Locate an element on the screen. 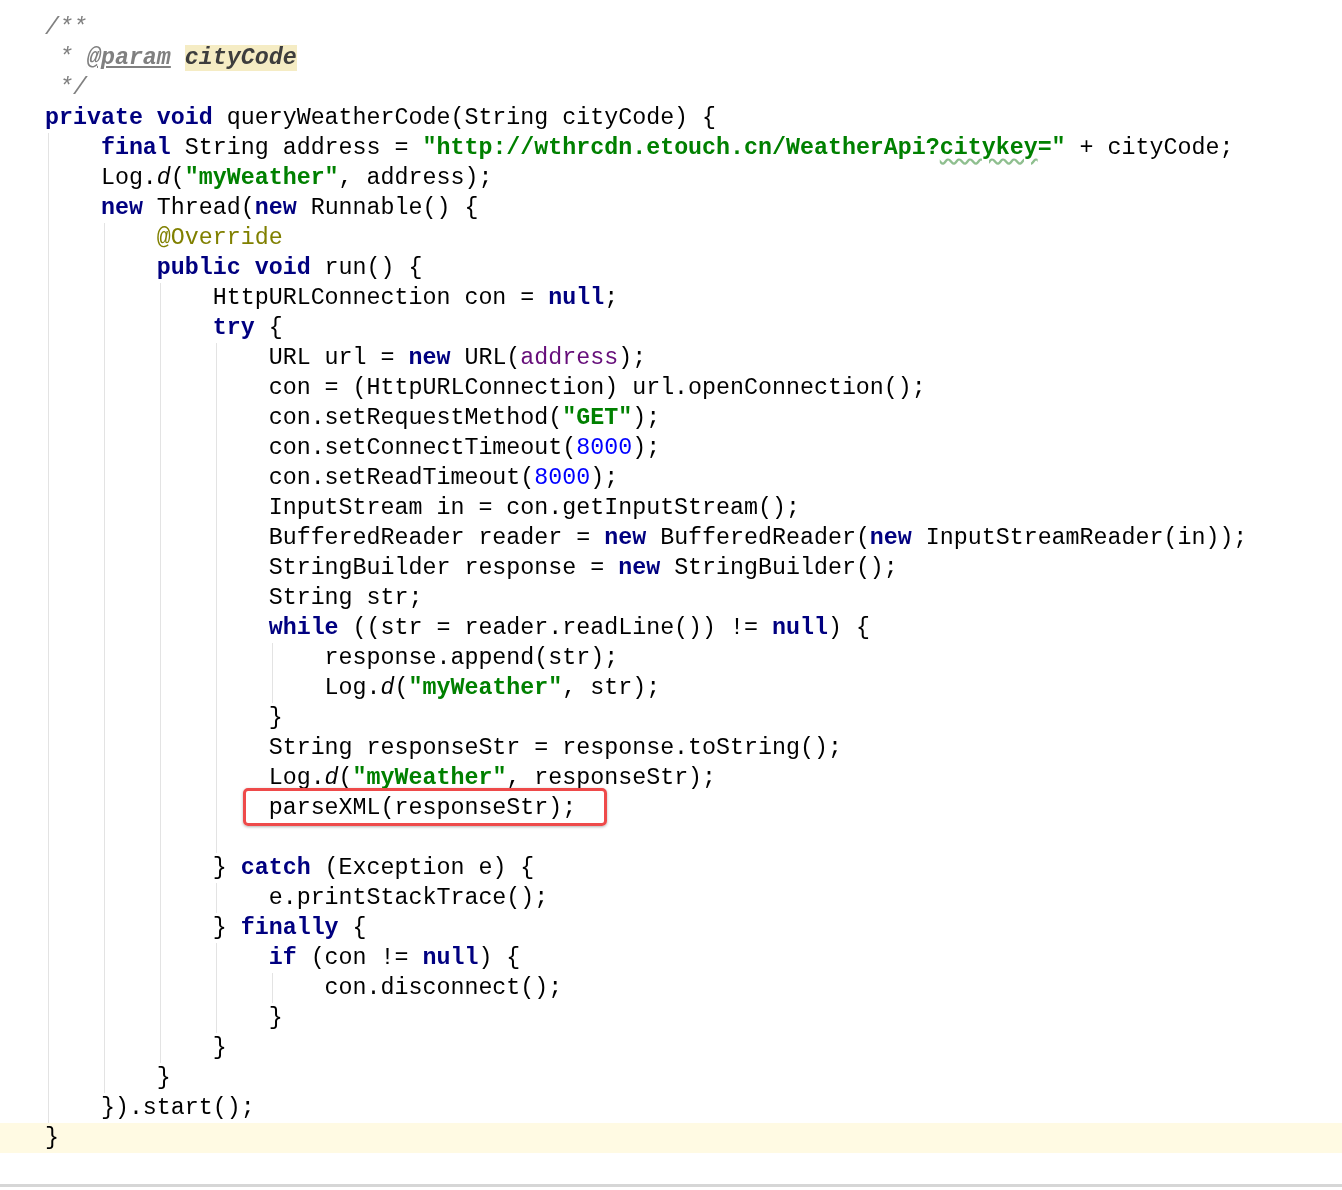 The image size is (1342, 1190). code-line: if (con != null) { is located at coordinates (394, 958).